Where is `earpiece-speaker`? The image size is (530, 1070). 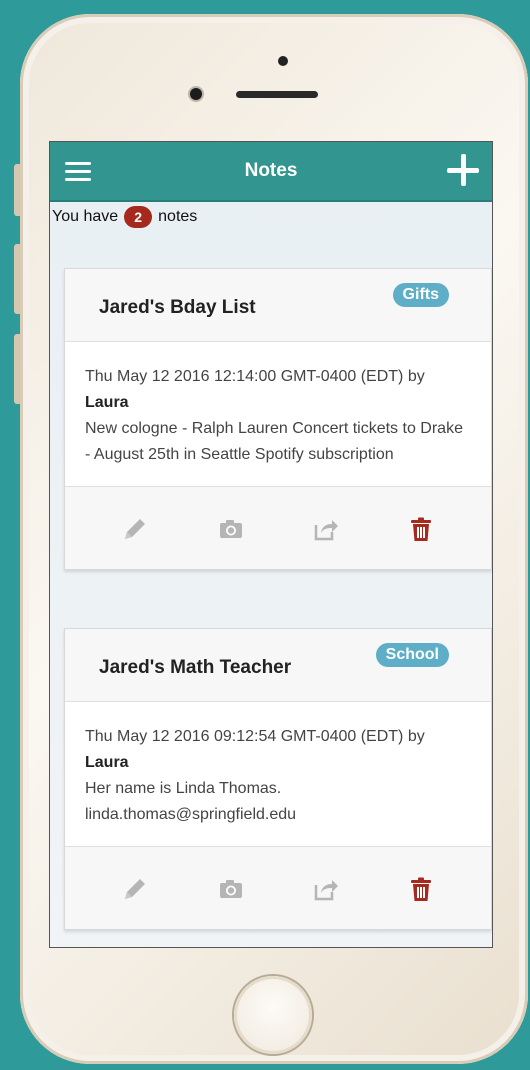 earpiece-speaker is located at coordinates (277, 94).